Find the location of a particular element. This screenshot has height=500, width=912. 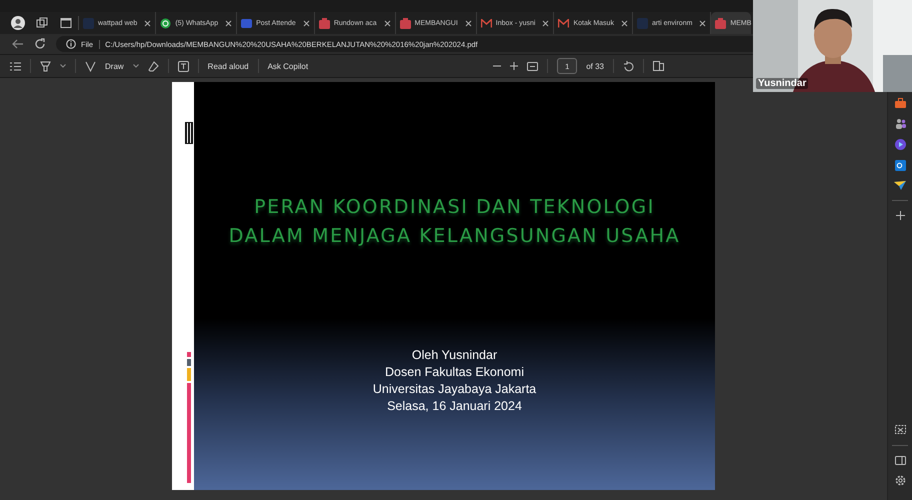

page-count: of 33 is located at coordinates (595, 66).